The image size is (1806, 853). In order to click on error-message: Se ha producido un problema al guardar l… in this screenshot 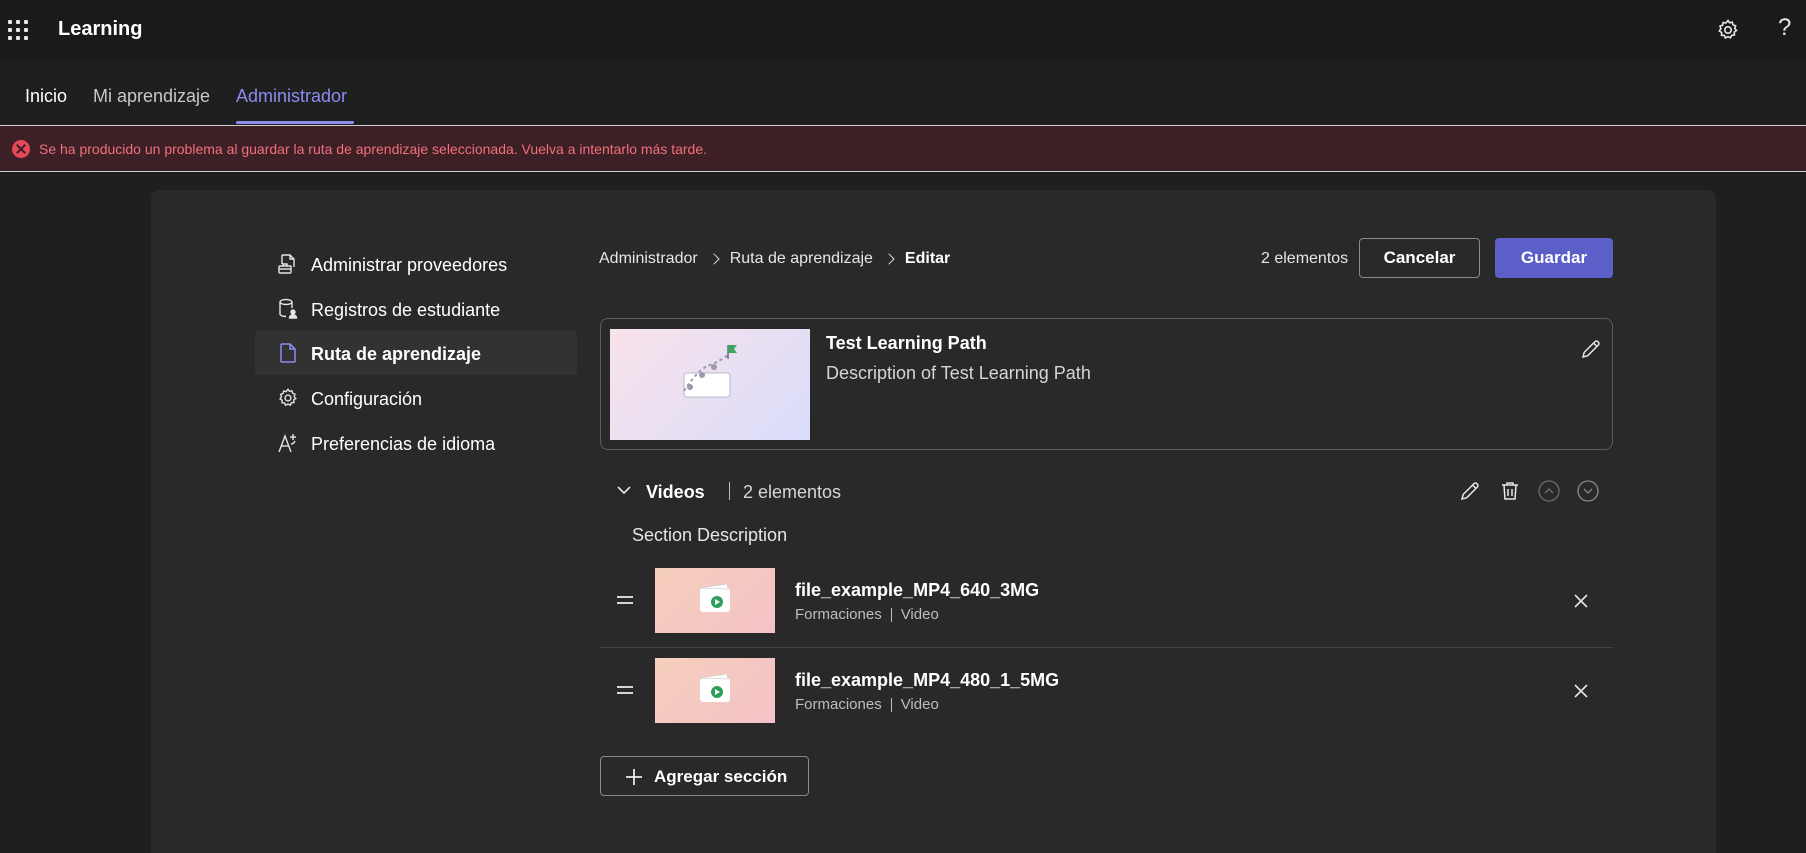, I will do `click(373, 149)`.